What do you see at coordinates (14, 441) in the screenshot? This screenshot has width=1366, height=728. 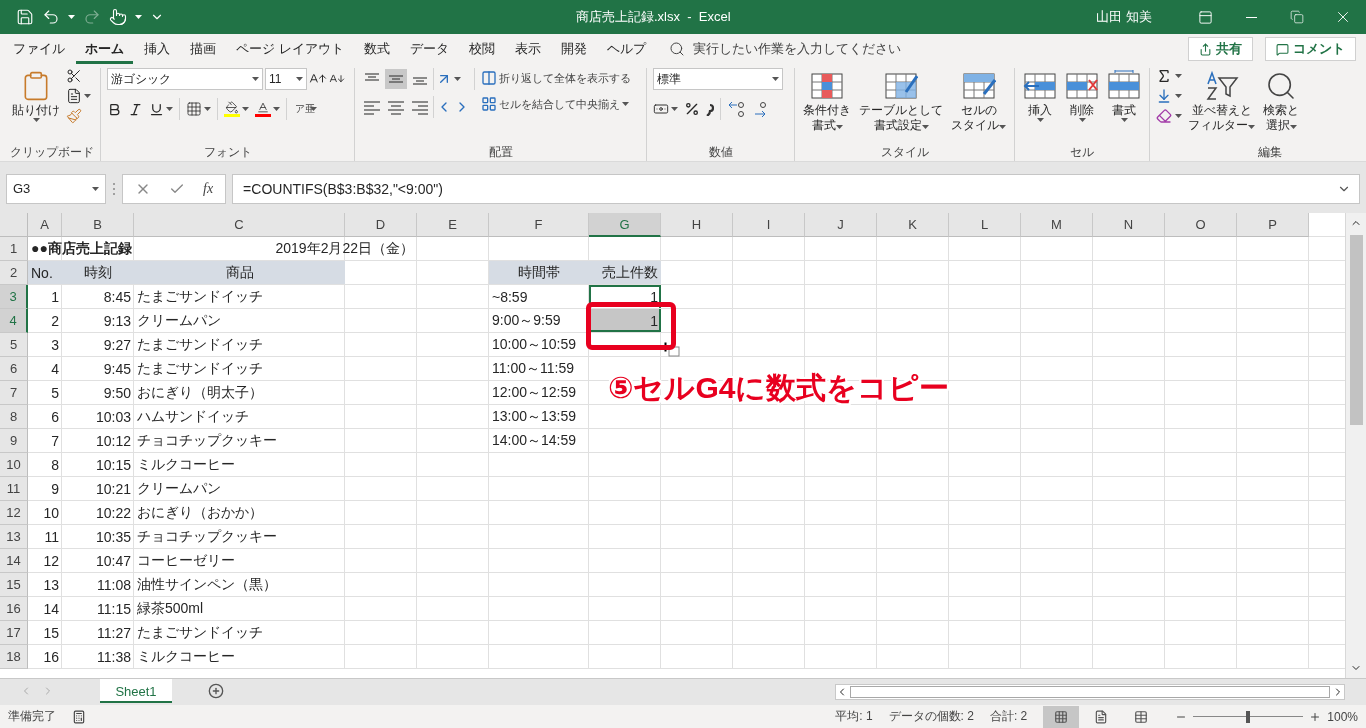 I see `row-header: 9` at bounding box center [14, 441].